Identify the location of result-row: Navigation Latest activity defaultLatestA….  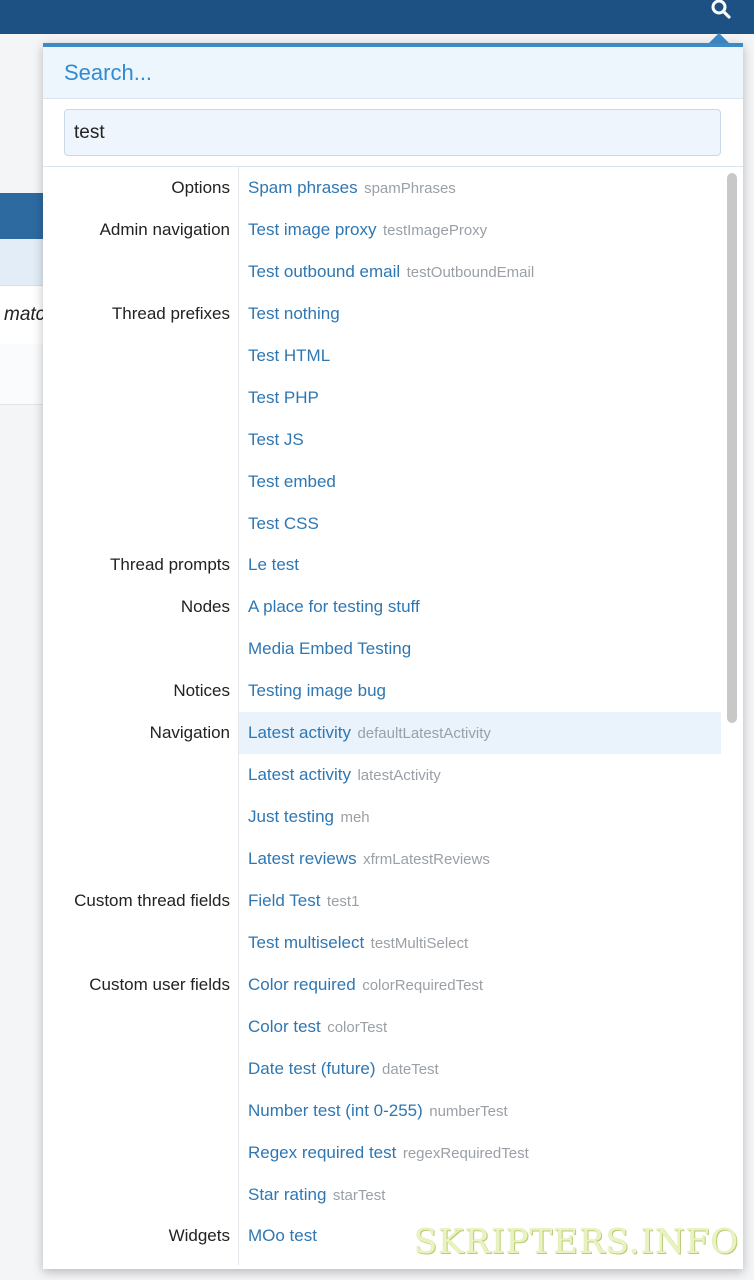
(393, 733).